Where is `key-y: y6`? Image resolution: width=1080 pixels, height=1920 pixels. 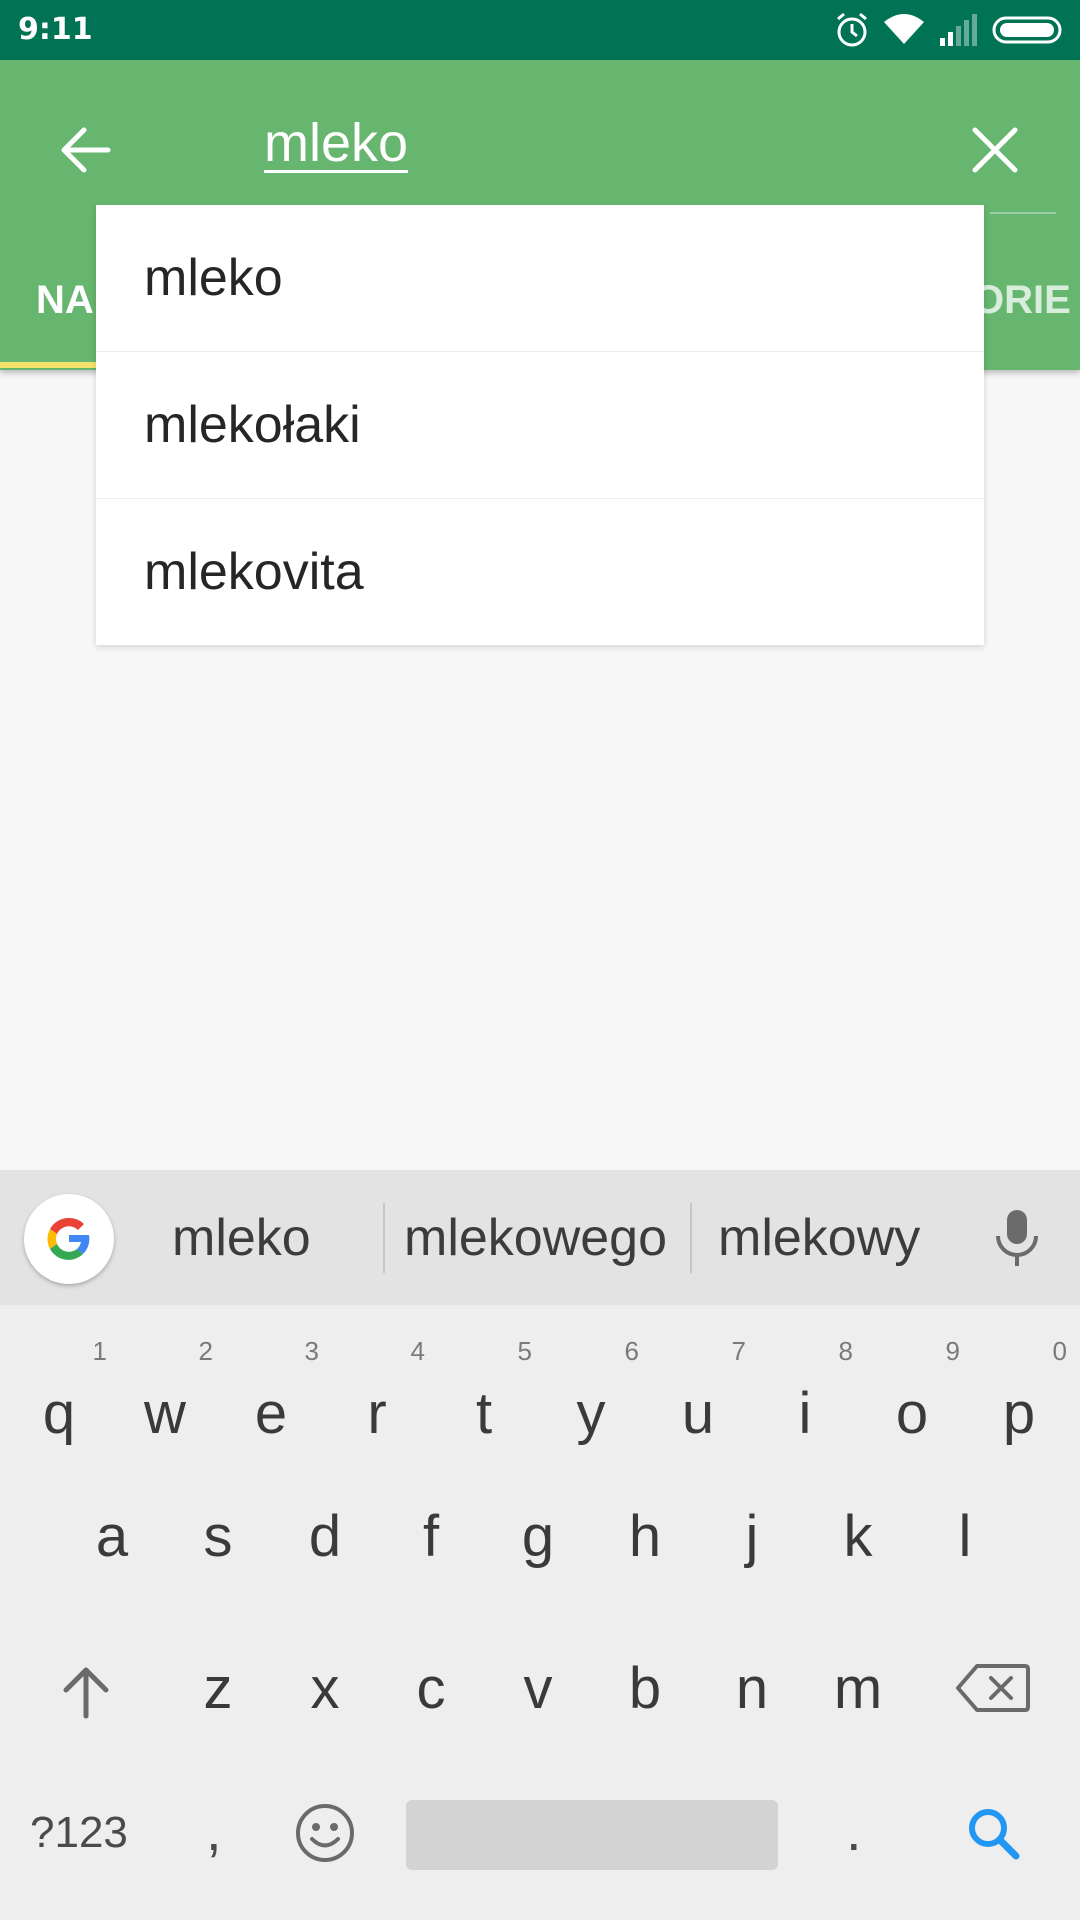
key-y: y6 is located at coordinates (595, 1391).